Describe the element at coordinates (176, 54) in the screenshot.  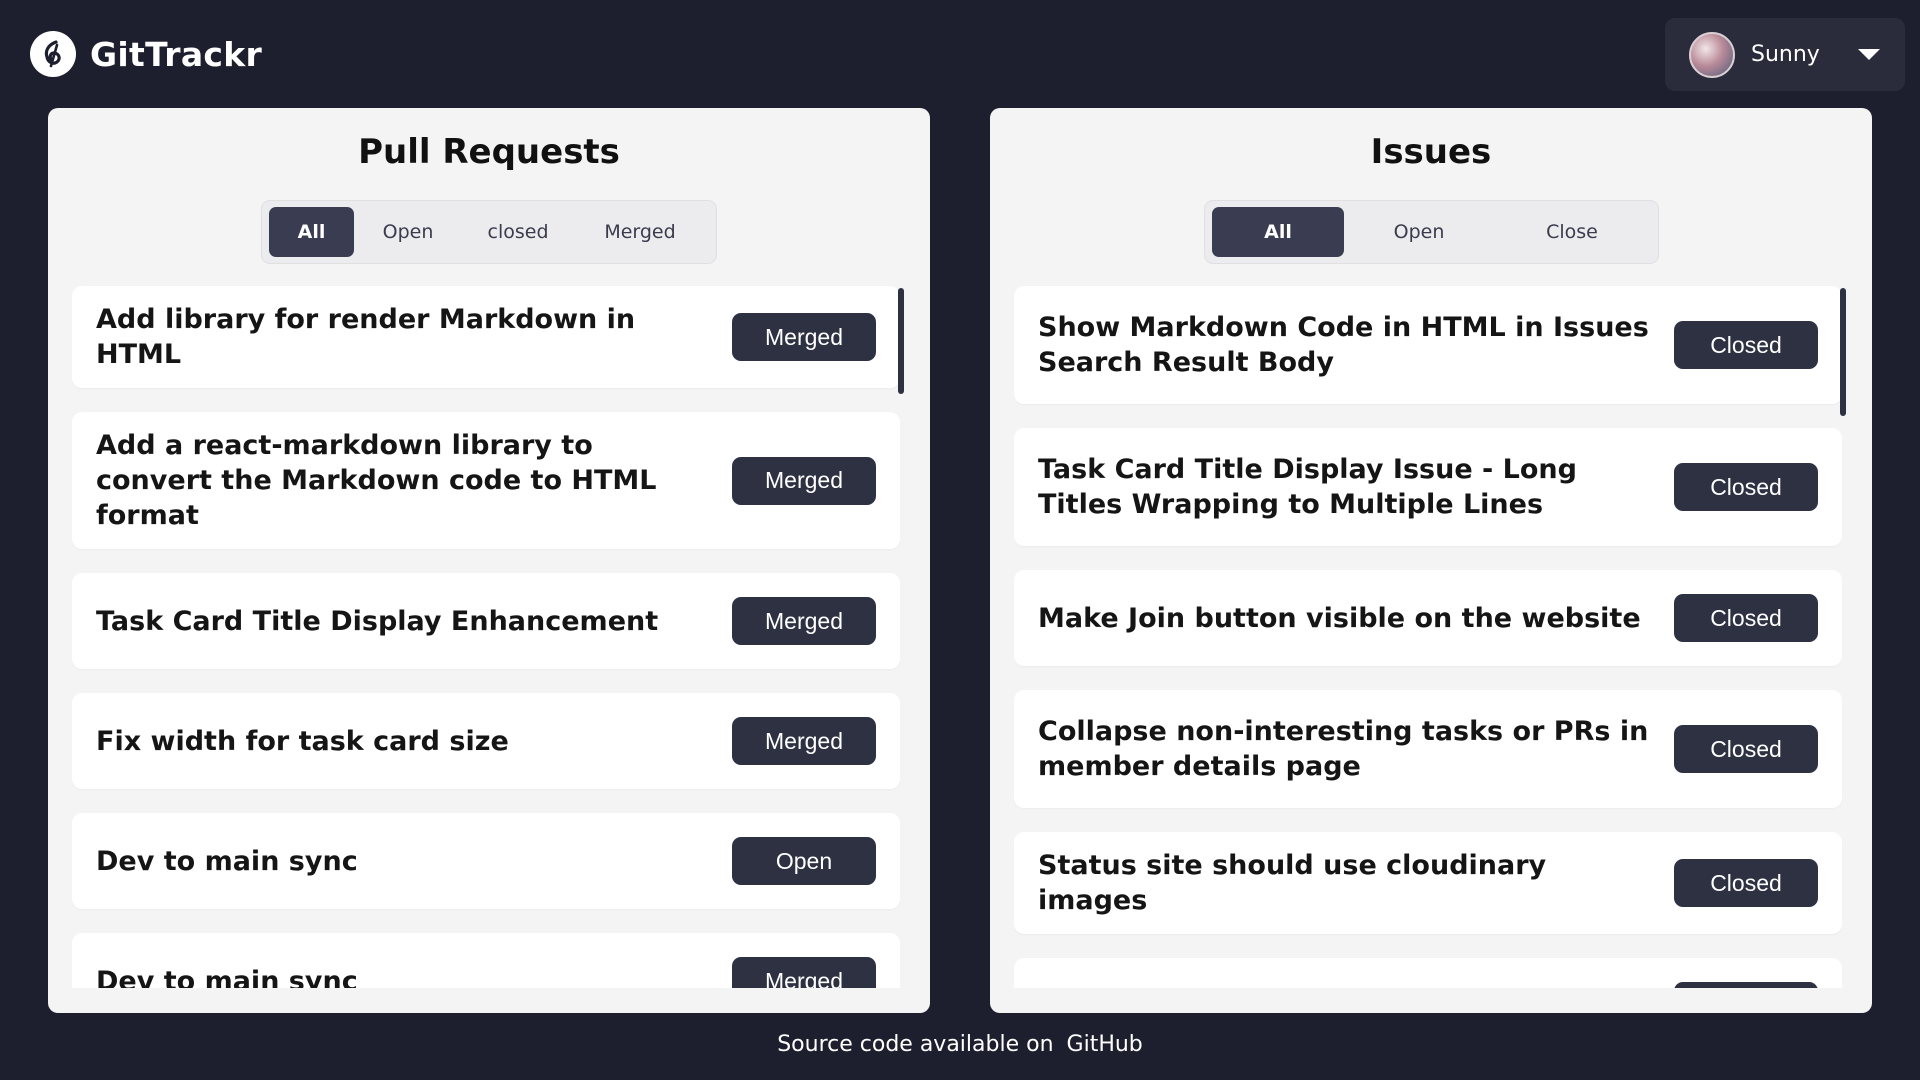
I see `app-name: GitTrackr` at that location.